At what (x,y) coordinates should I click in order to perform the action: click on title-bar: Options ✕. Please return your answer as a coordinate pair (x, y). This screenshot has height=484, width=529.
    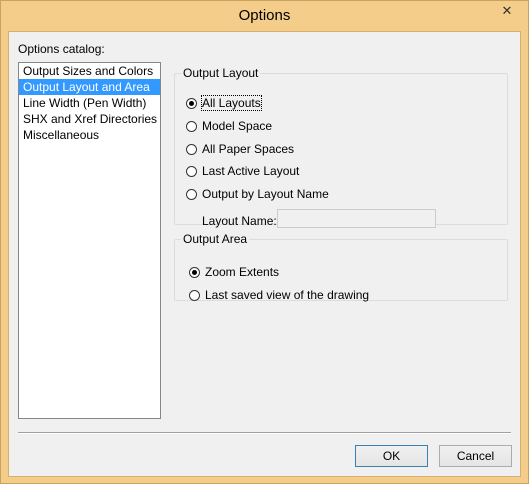
    Looking at the image, I should click on (264, 16).